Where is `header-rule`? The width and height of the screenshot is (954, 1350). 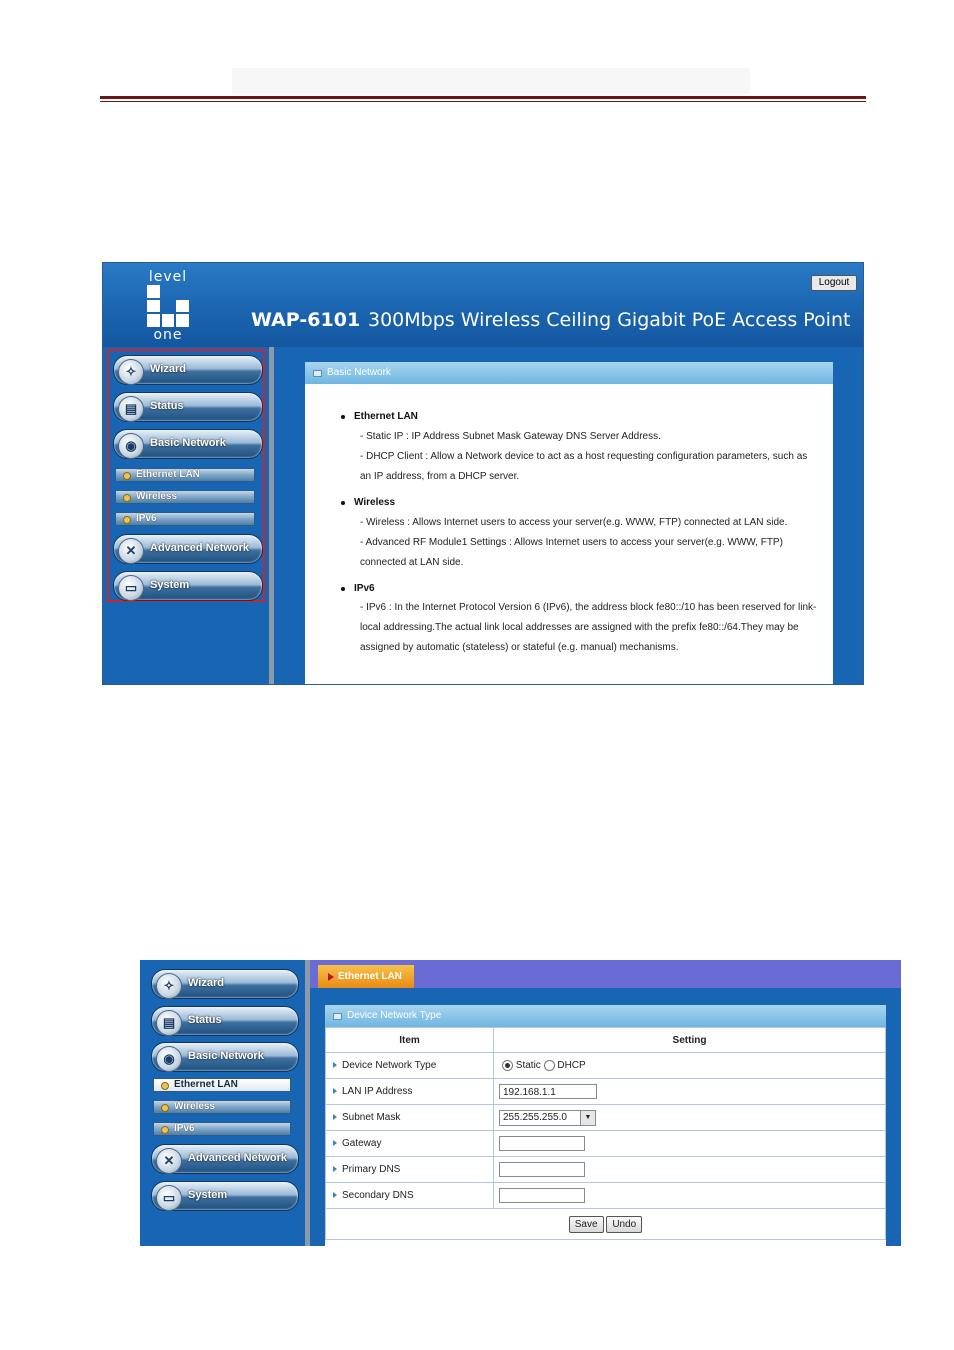 header-rule is located at coordinates (483, 97).